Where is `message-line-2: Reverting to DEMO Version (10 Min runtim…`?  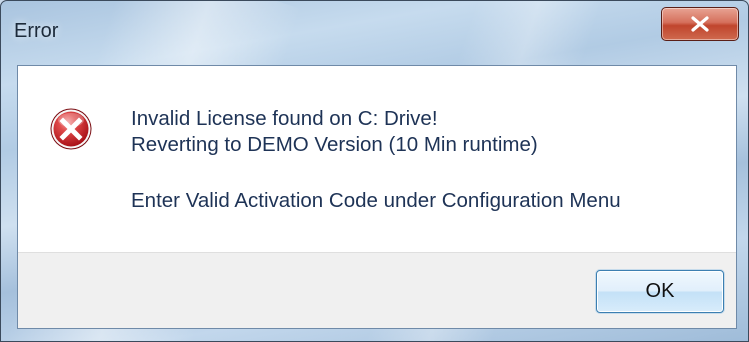
message-line-2: Reverting to DEMO Version (10 Min runtim… is located at coordinates (334, 144).